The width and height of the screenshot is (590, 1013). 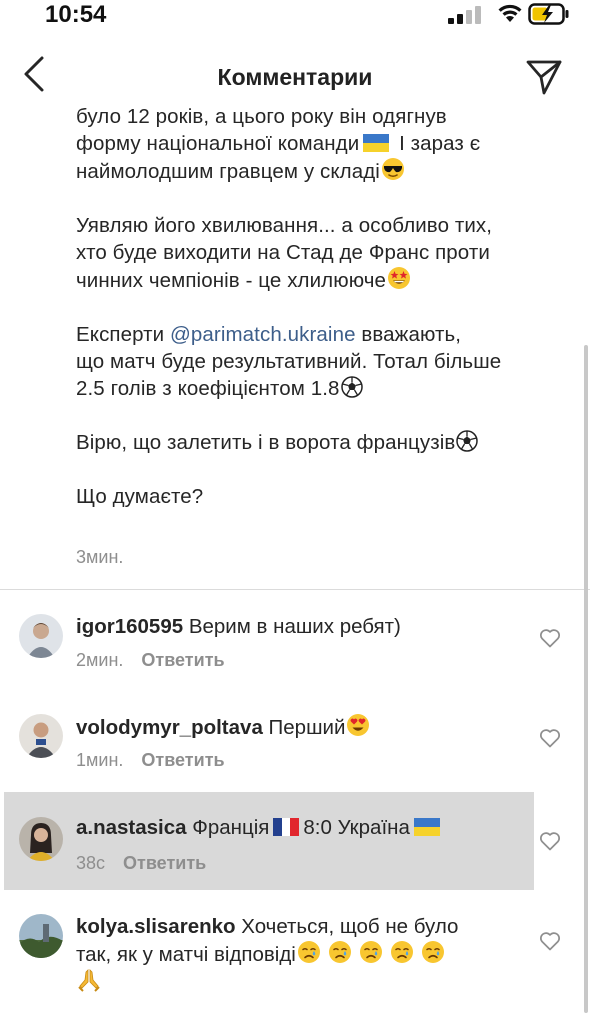 I want to click on comment-timestamp: 2мин., so click(x=100, y=660).